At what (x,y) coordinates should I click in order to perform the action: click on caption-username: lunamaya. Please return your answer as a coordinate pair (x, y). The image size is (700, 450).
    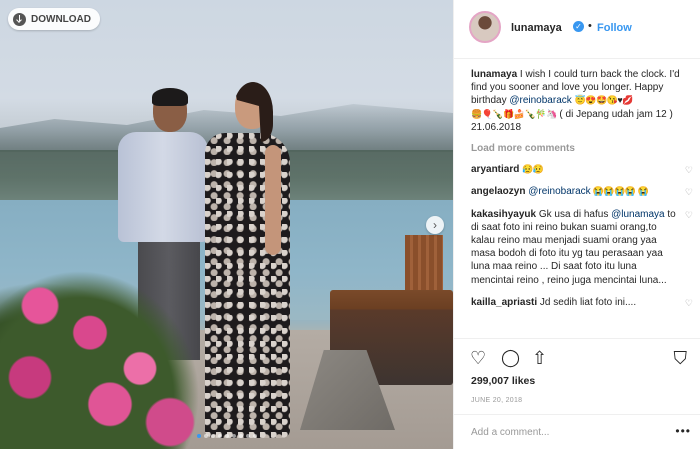
    Looking at the image, I should click on (494, 74).